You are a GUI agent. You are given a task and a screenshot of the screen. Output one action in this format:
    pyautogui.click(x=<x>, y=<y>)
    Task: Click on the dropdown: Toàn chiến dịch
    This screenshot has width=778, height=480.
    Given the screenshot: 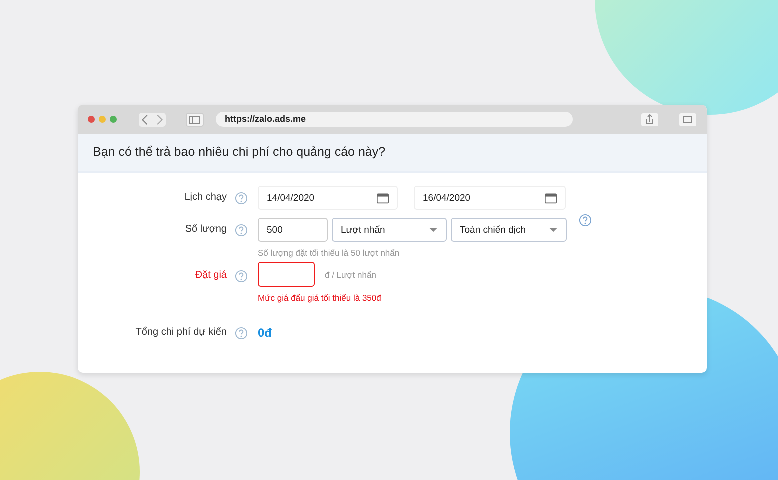 What is the action you would take?
    pyautogui.click(x=509, y=230)
    